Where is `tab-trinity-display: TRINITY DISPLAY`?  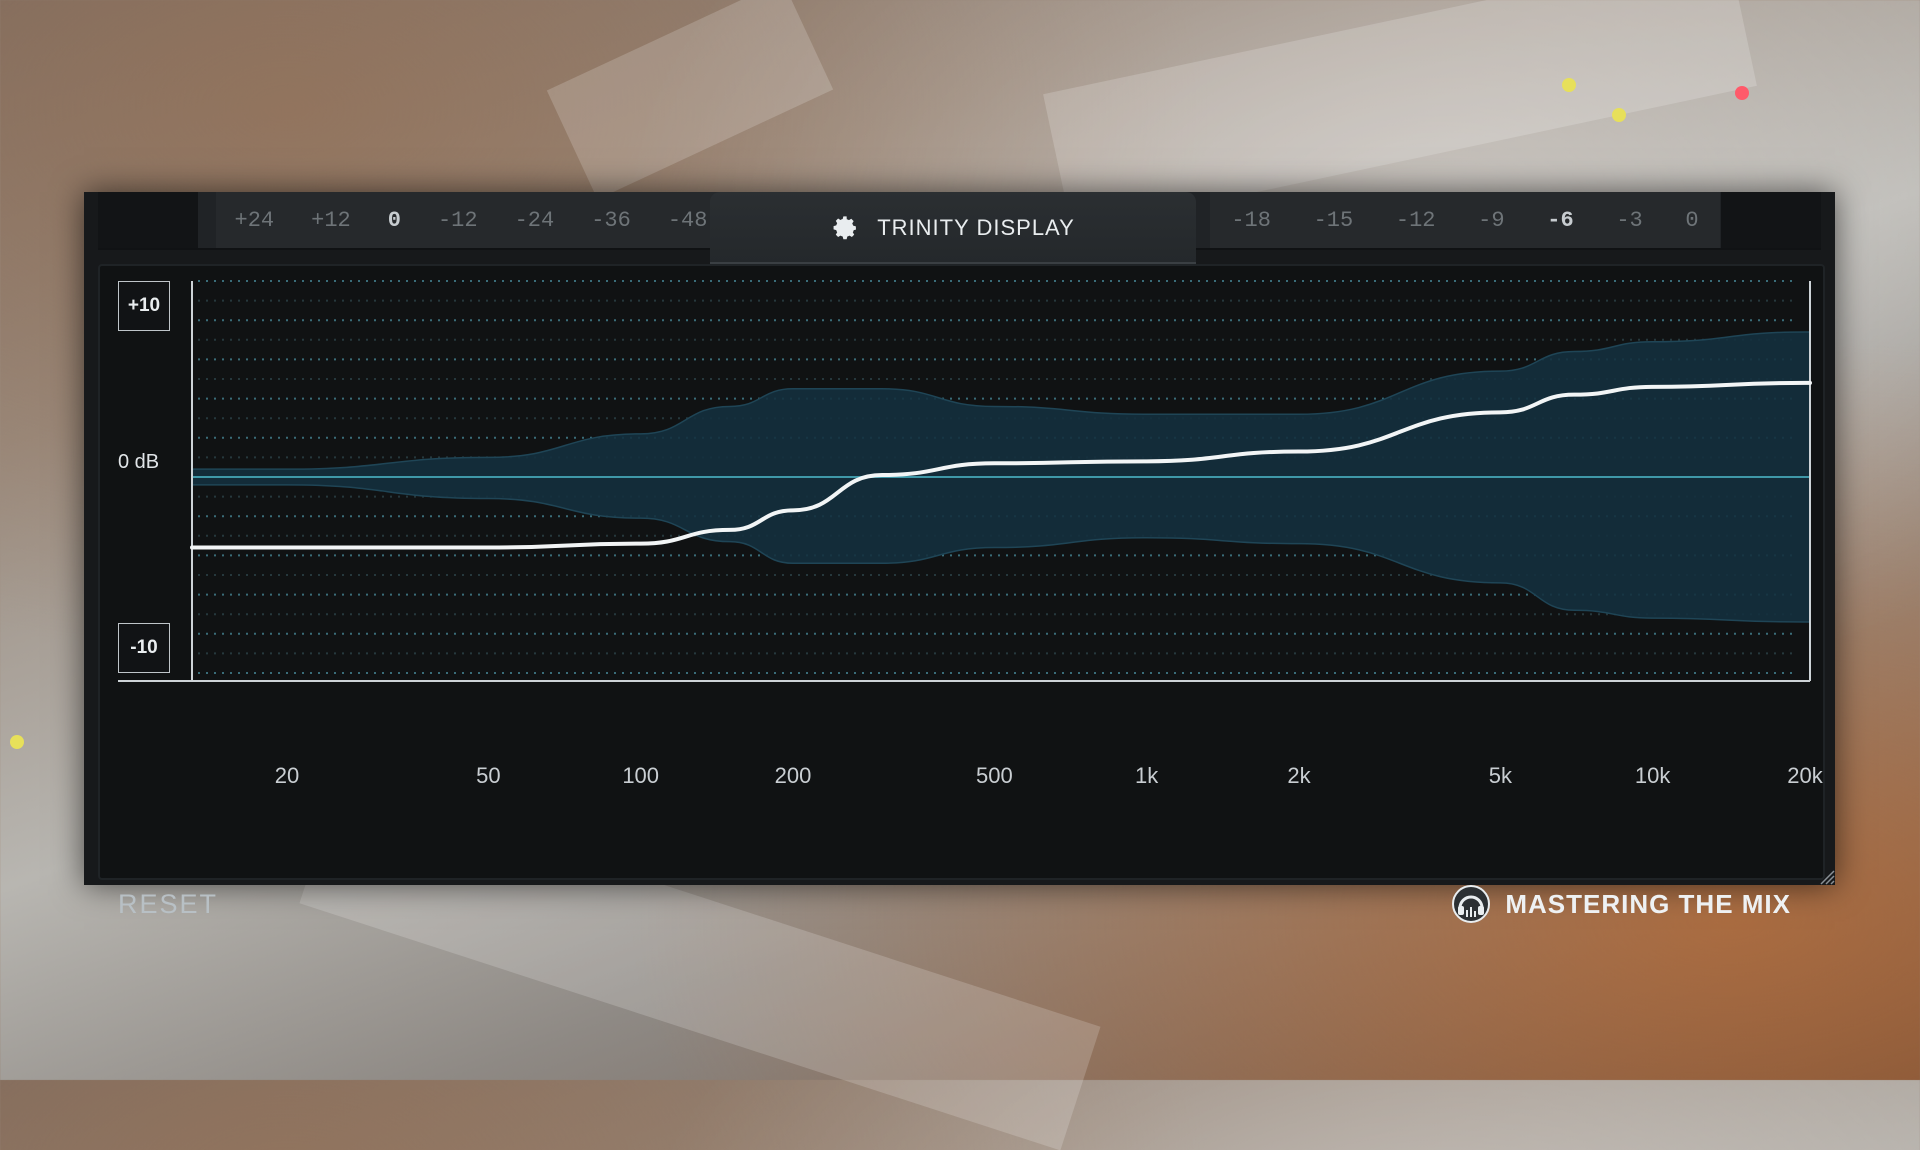 tab-trinity-display: TRINITY DISPLAY is located at coordinates (953, 228).